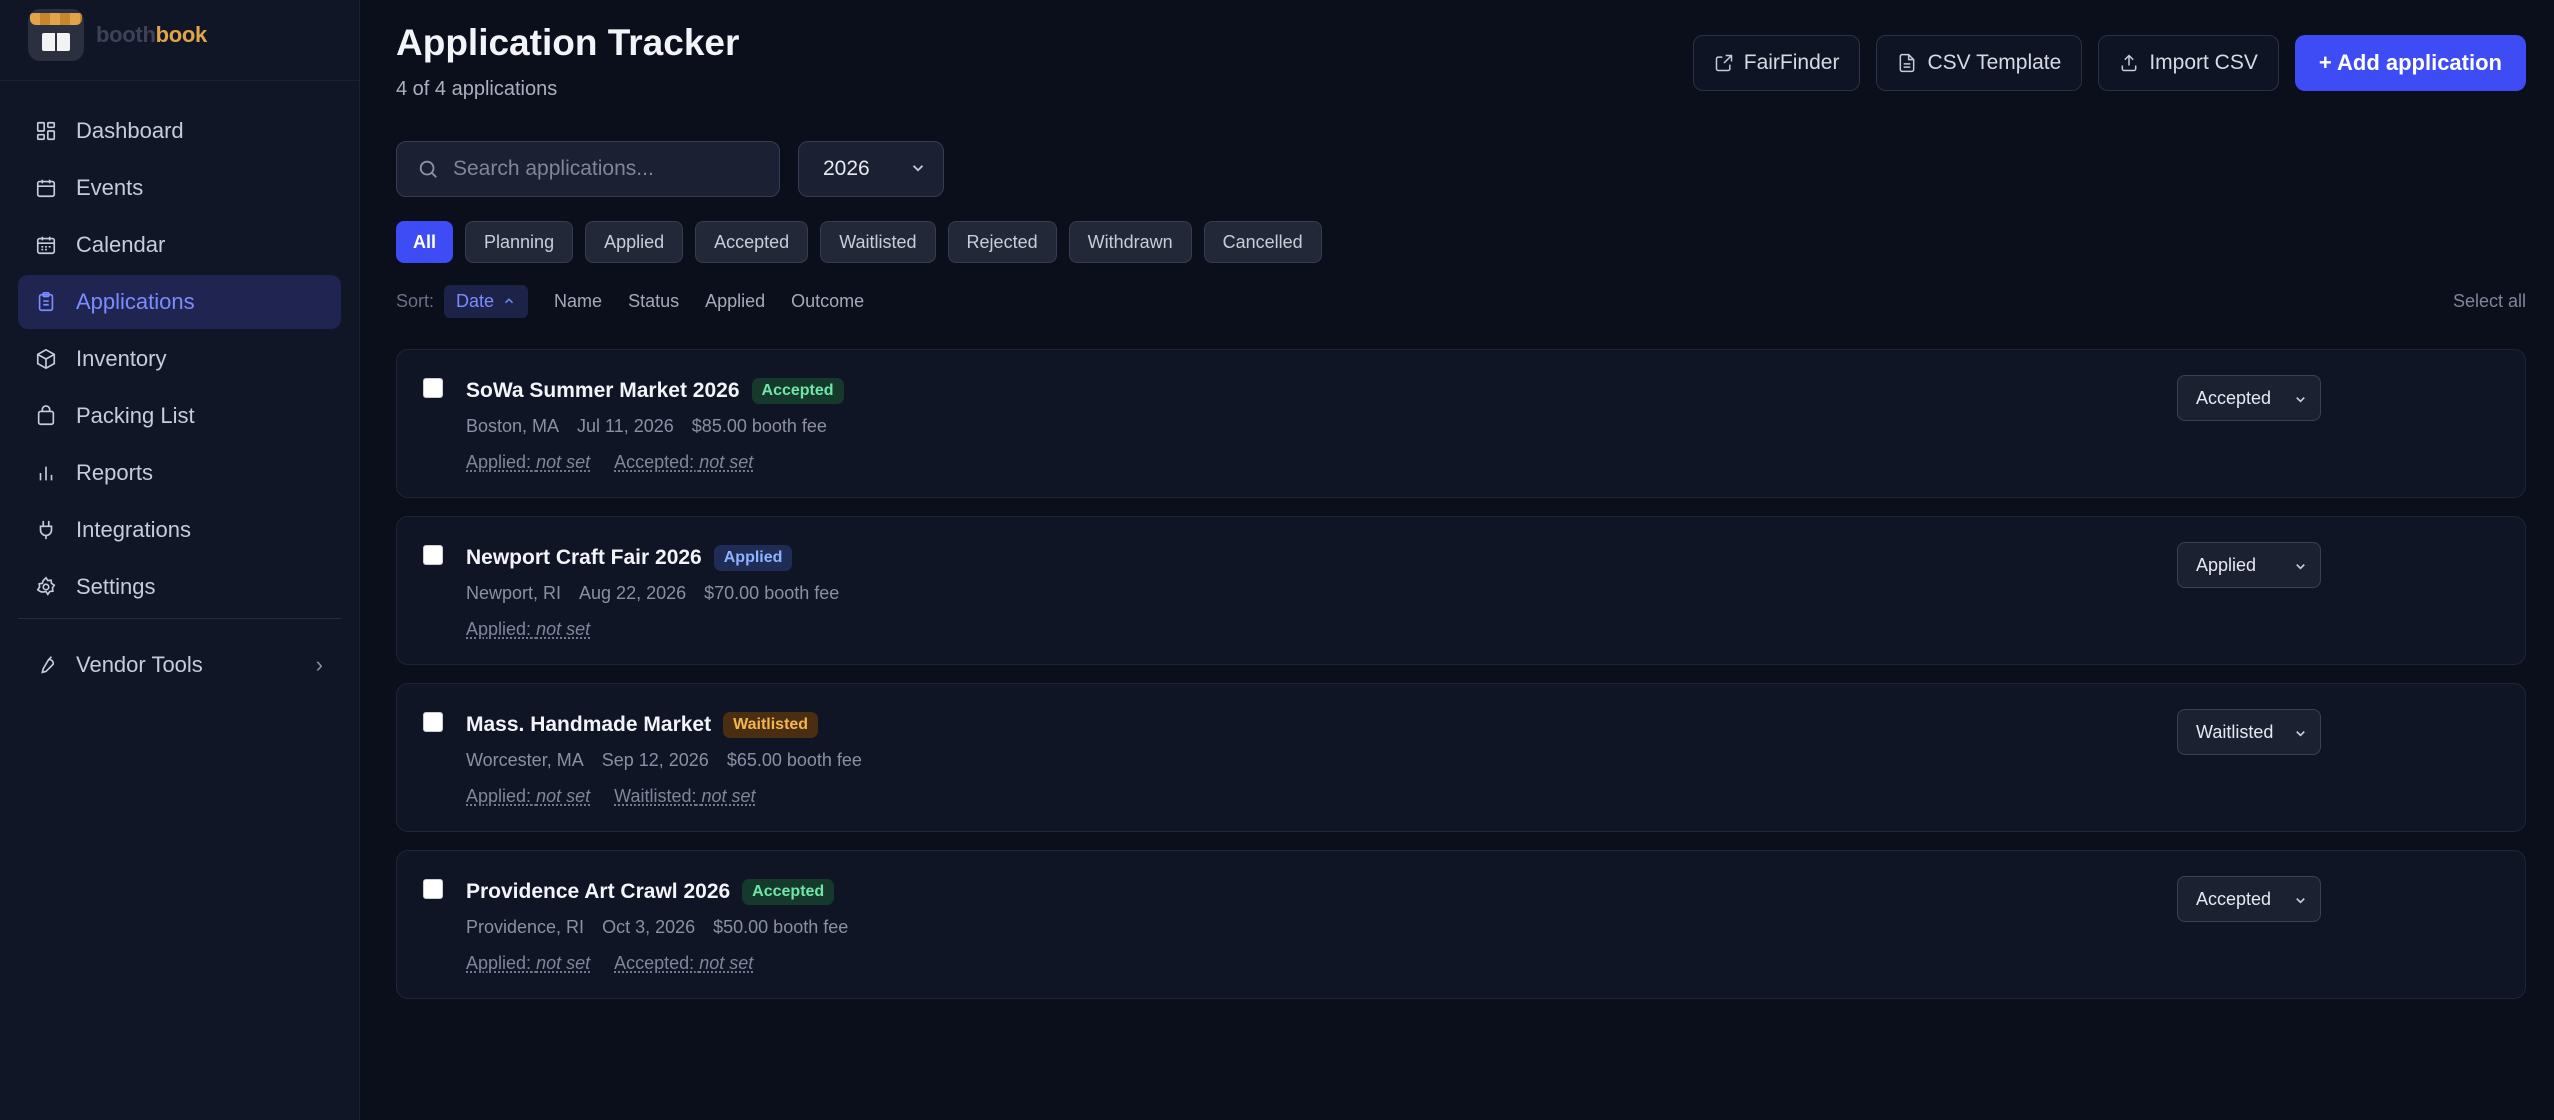 Image resolution: width=2554 pixels, height=1120 pixels. Describe the element at coordinates (653, 301) in the screenshot. I see `sort-option-status: Status` at that location.